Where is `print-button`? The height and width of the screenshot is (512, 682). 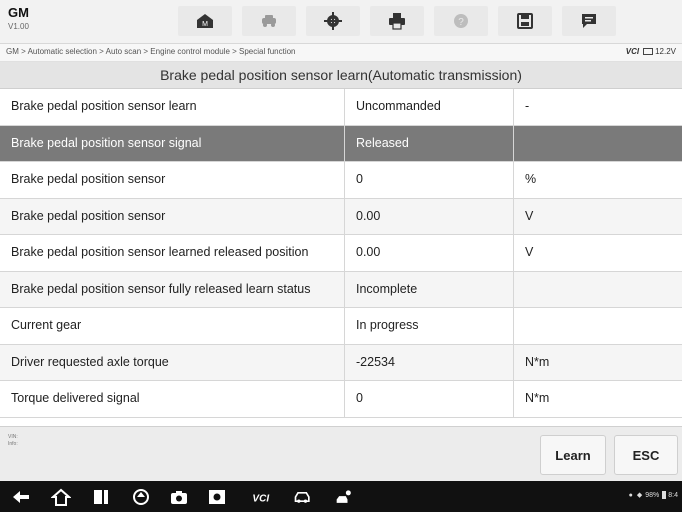
print-button is located at coordinates (397, 21).